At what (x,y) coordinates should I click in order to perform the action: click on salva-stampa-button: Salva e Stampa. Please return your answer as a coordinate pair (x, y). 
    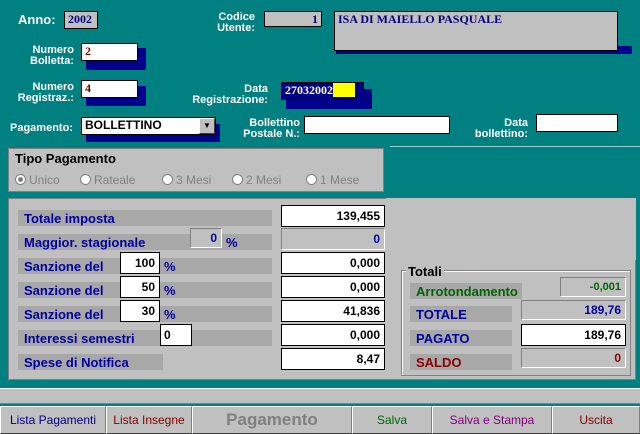
    Looking at the image, I should click on (492, 420).